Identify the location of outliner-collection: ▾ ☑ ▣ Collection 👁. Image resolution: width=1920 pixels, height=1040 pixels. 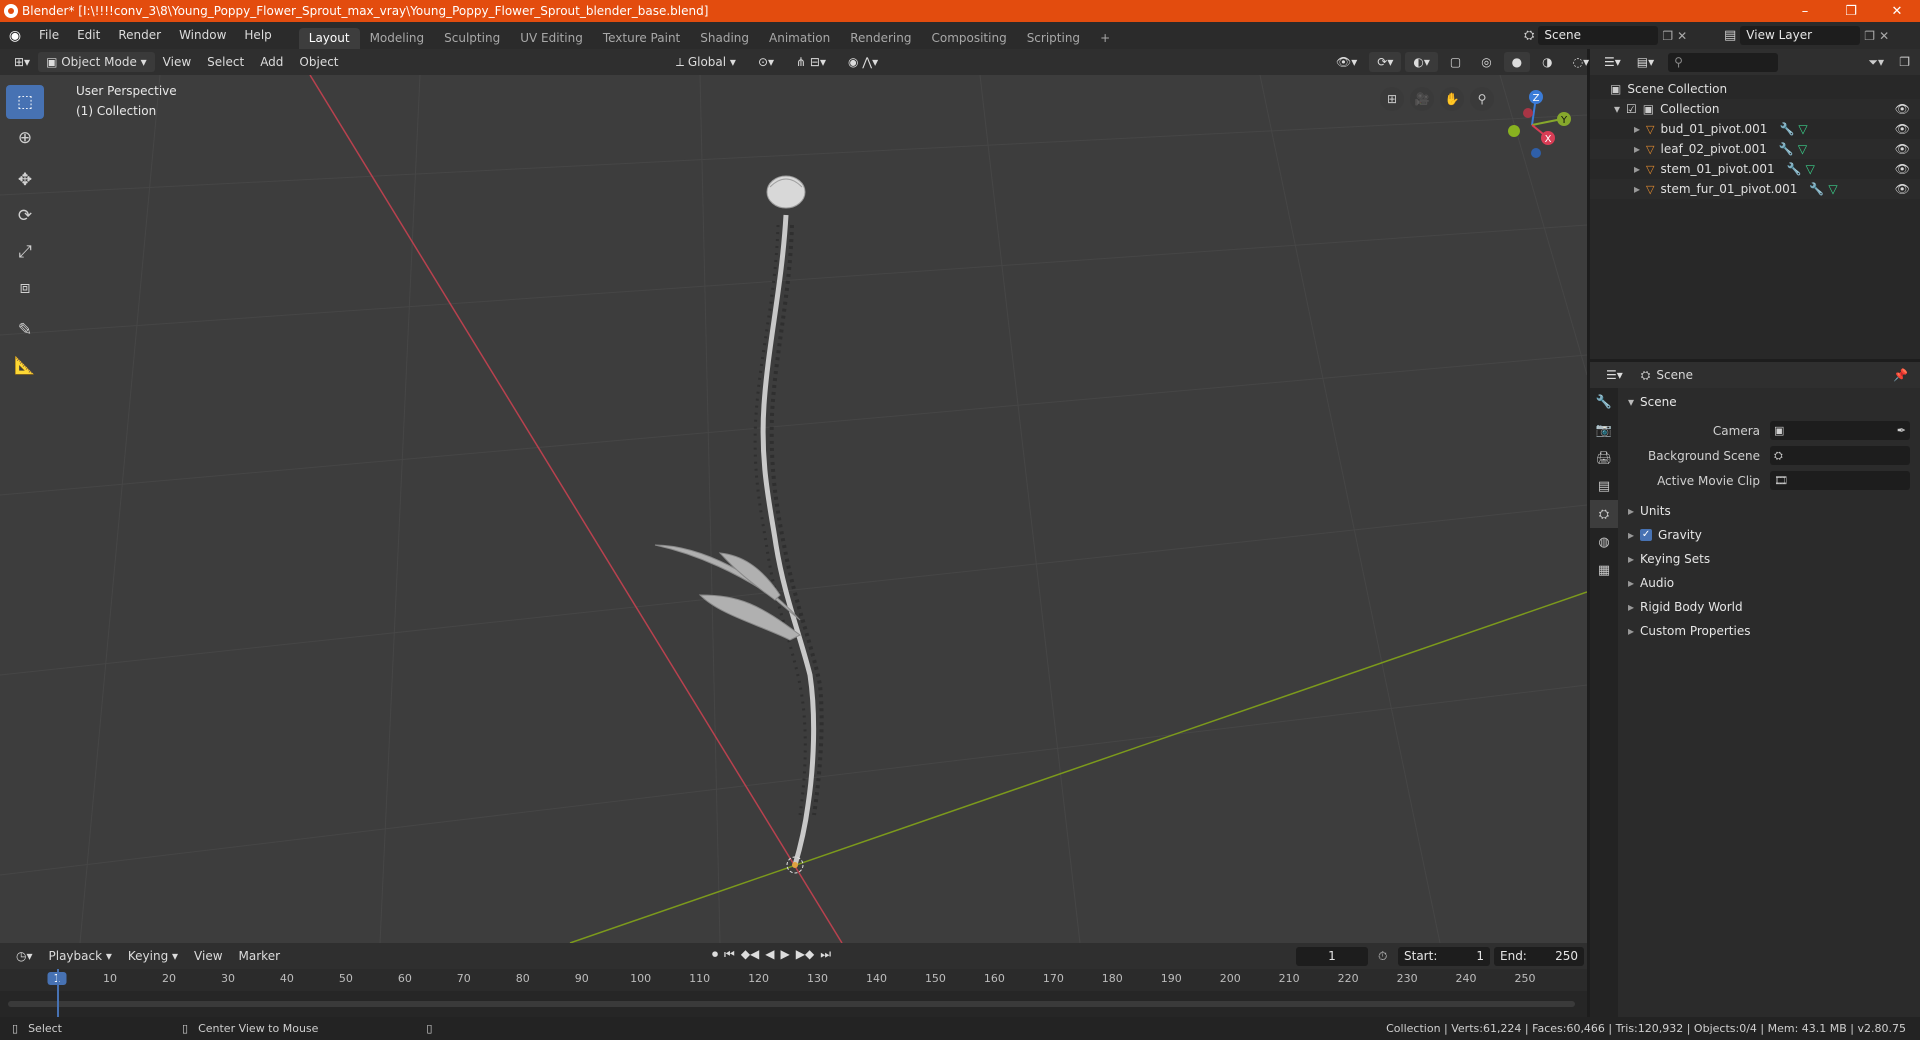
(1755, 109).